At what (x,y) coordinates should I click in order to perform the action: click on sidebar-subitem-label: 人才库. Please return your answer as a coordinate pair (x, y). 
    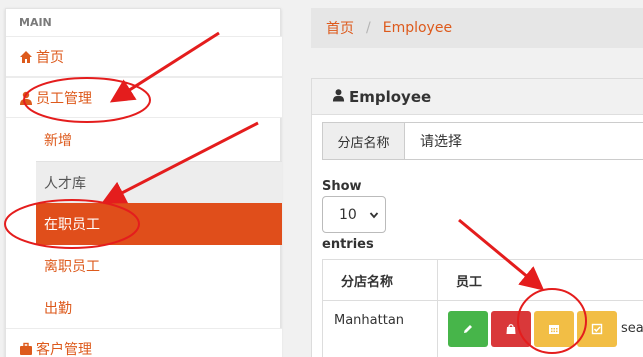
    Looking at the image, I should click on (65, 183).